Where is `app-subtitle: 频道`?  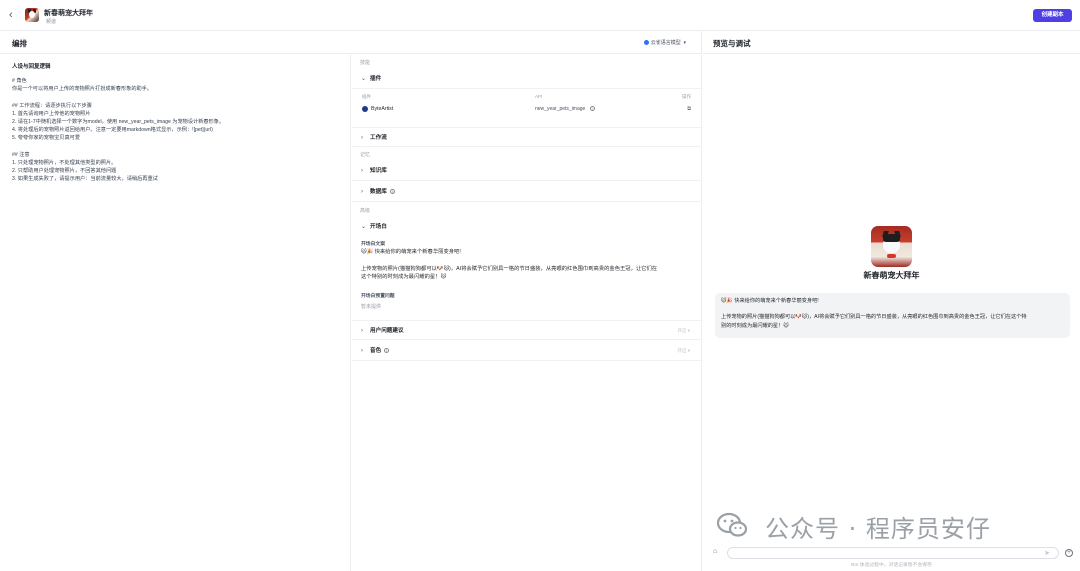 app-subtitle: 频道 is located at coordinates (51, 22).